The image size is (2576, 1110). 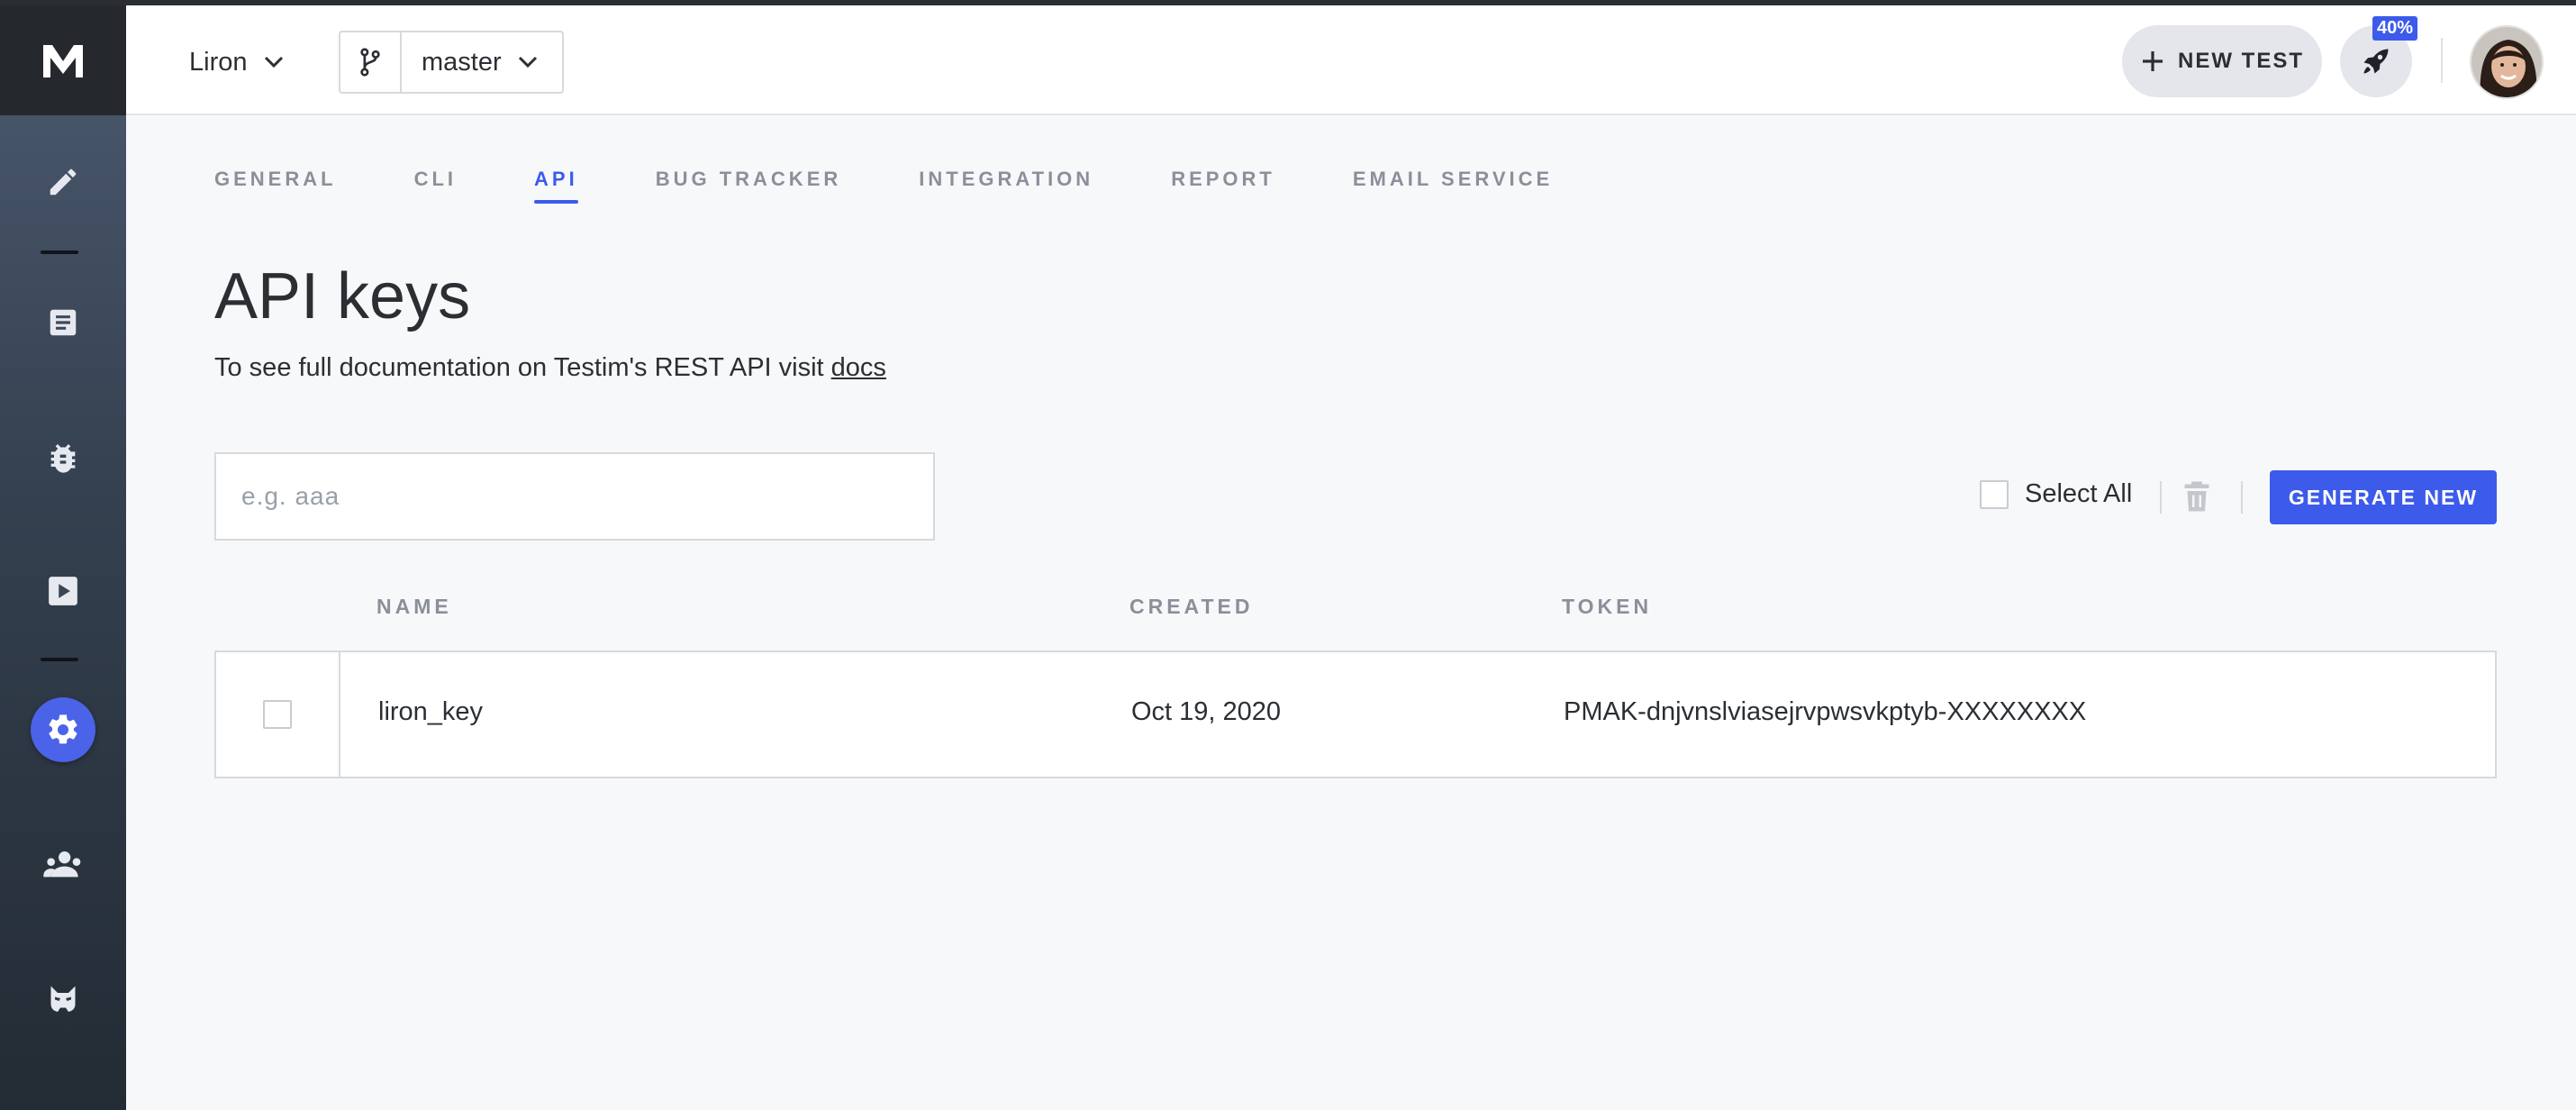 What do you see at coordinates (1191, 607) in the screenshot?
I see `column-header-created: CREATED` at bounding box center [1191, 607].